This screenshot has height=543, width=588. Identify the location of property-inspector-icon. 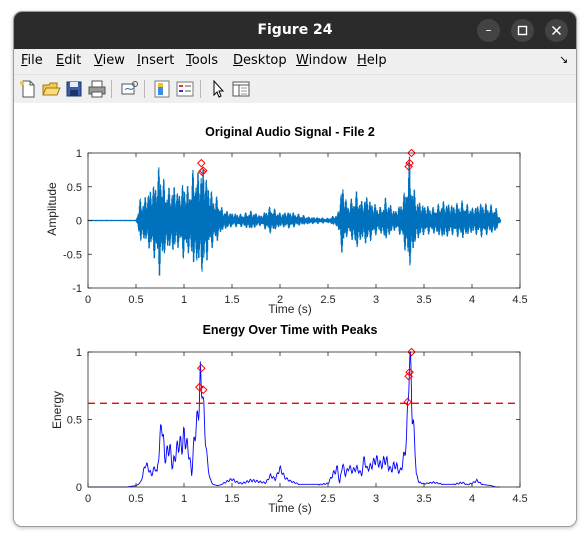
(241, 89).